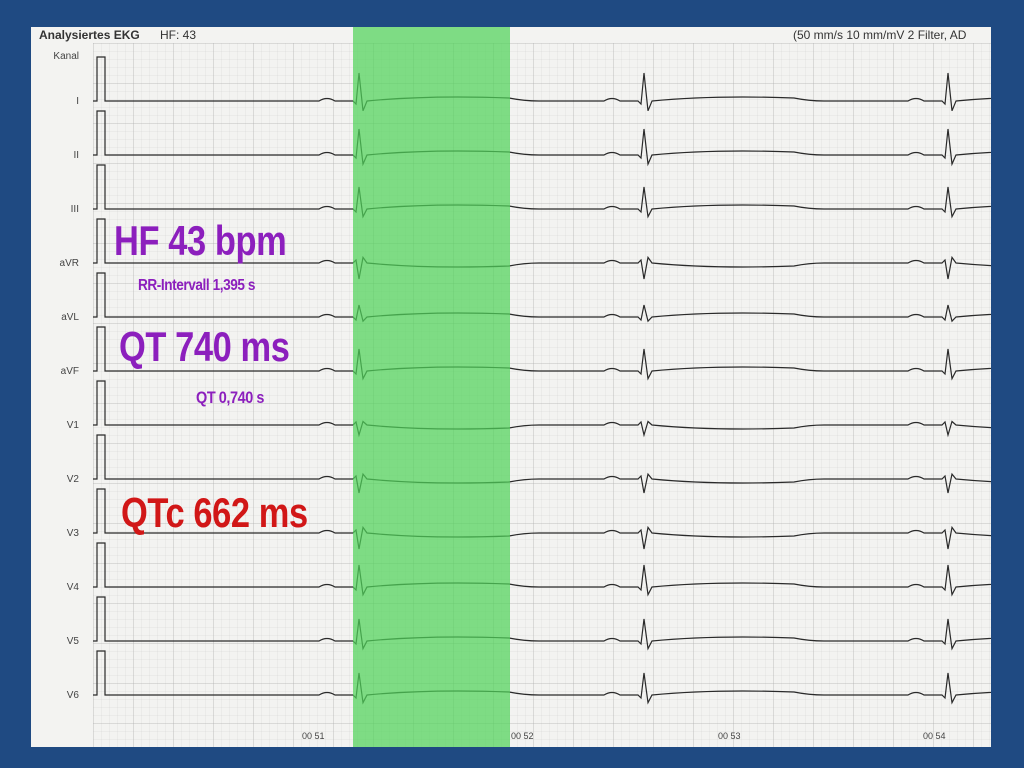  I want to click on hf-annotation: HF 43 bpm, so click(200, 240).